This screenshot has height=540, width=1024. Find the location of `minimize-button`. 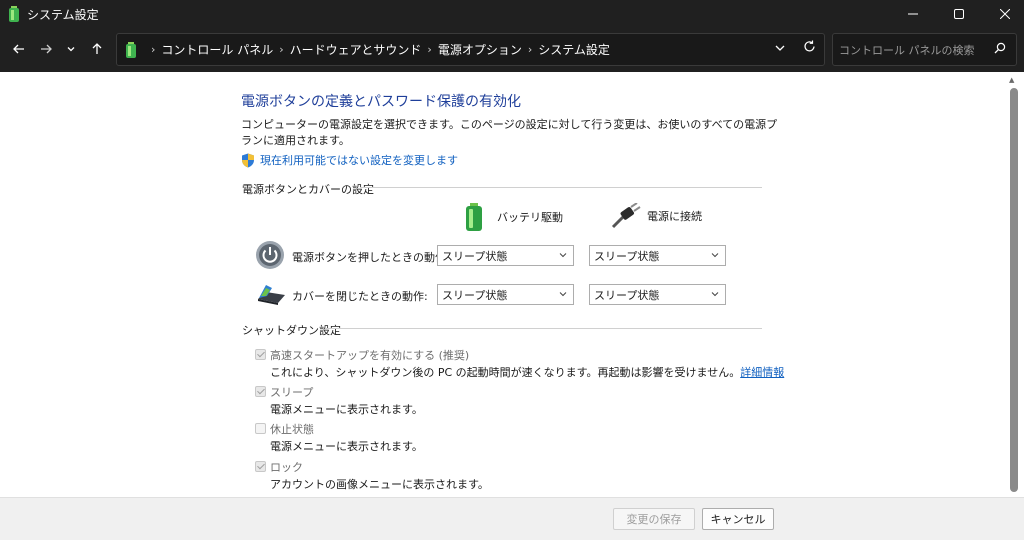

minimize-button is located at coordinates (913, 14).